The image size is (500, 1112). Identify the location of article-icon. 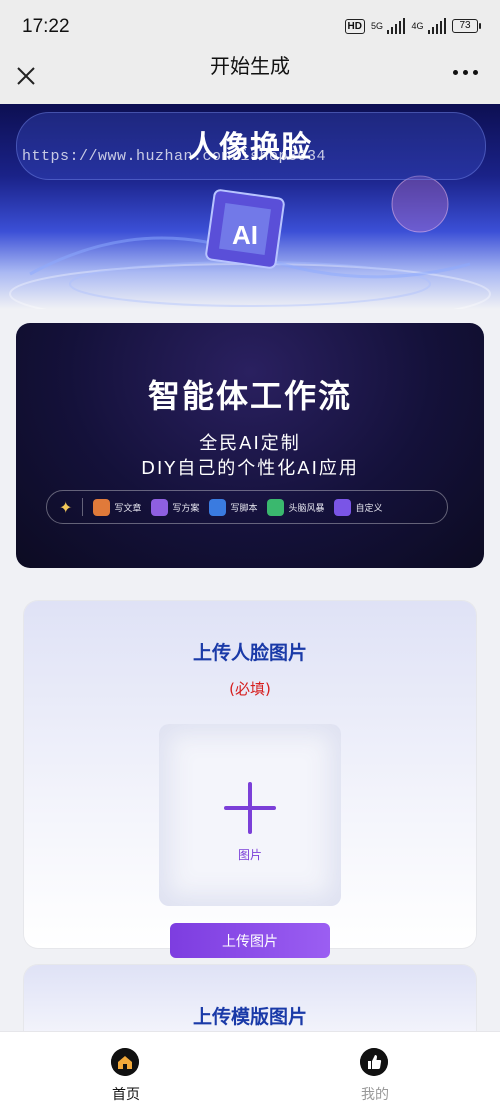
(102, 507).